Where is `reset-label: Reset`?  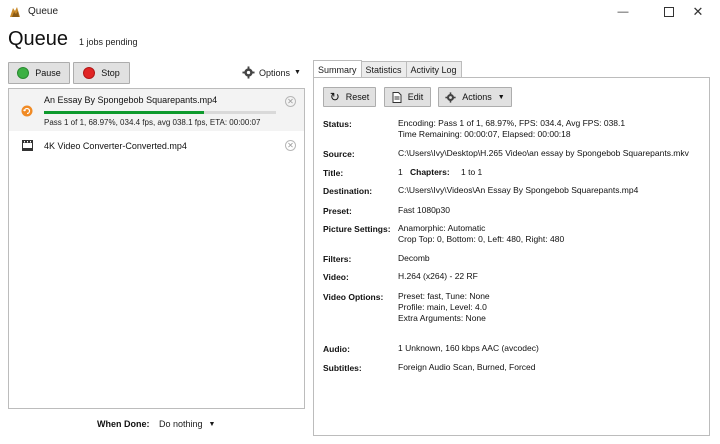 reset-label: Reset is located at coordinates (357, 97).